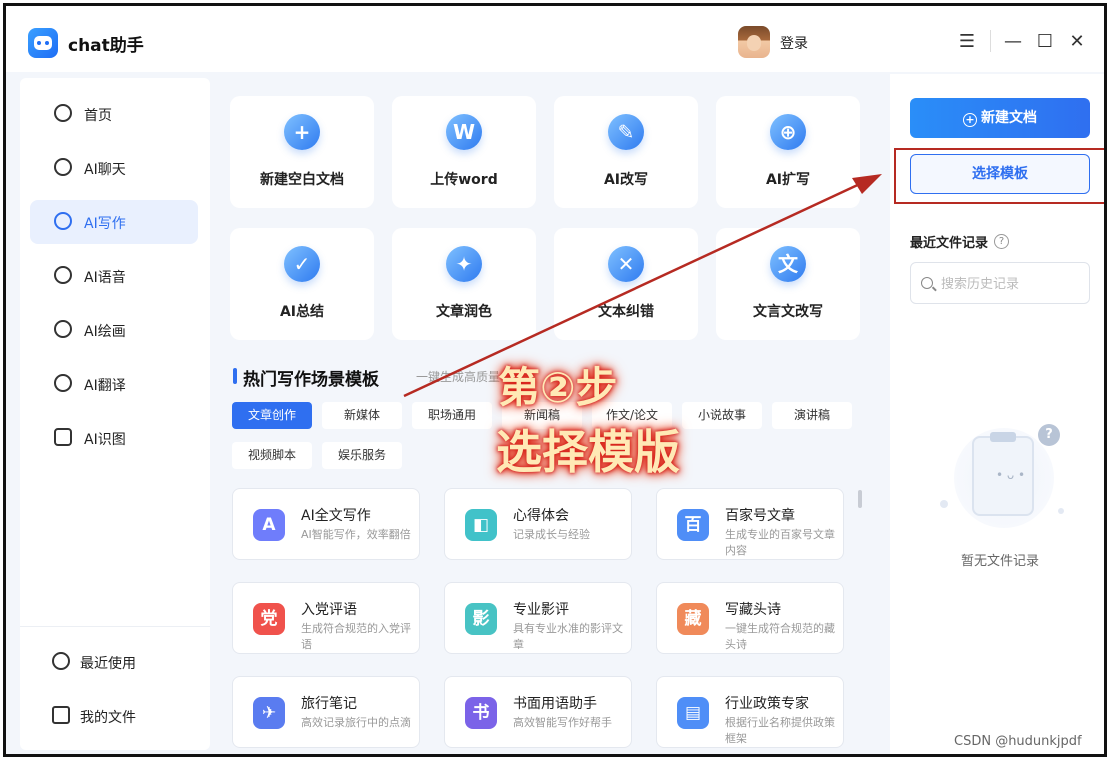 Image resolution: width=1110 pixels, height=760 pixels. I want to click on template-card-travel-notes: ✈ 旅行笔记 高效记录旅行中的点滴, so click(326, 712).